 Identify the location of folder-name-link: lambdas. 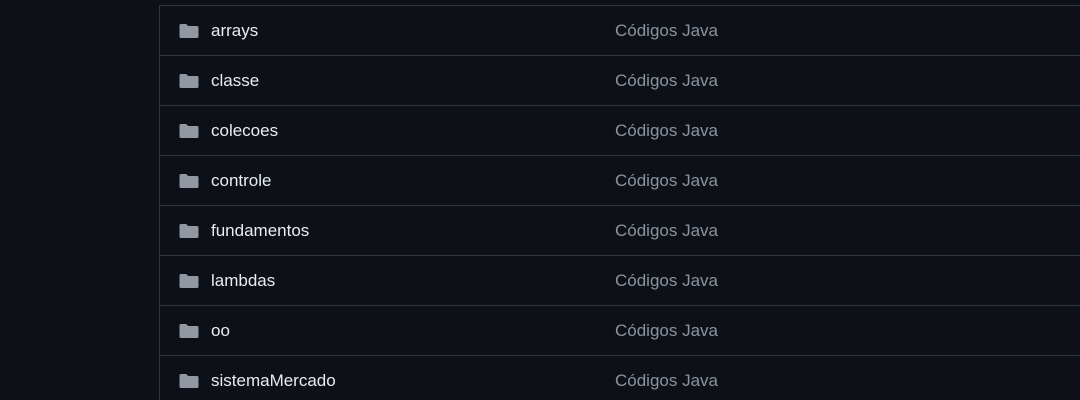
(413, 281).